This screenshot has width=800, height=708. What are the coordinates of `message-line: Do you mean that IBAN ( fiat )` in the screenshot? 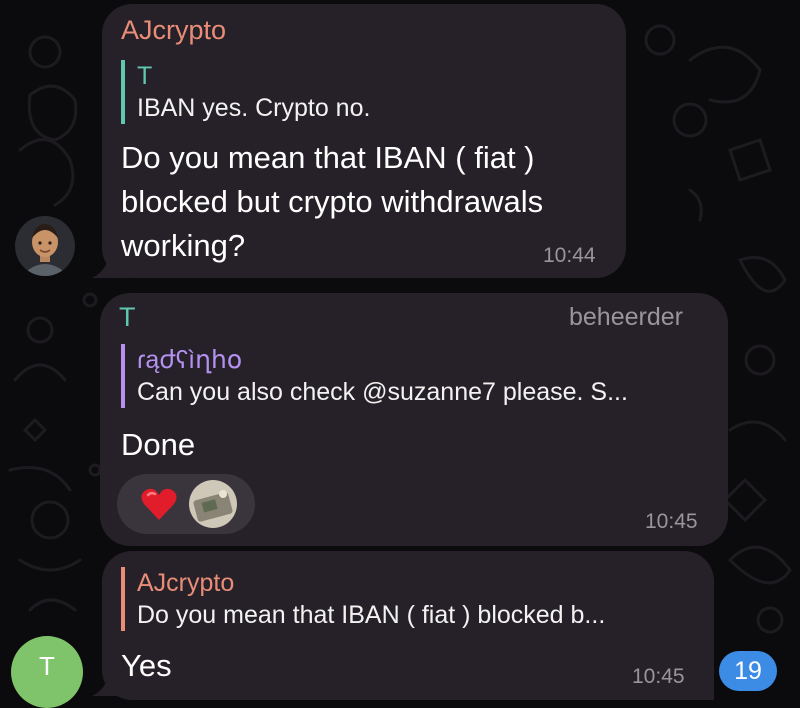 It's located at (328, 157).